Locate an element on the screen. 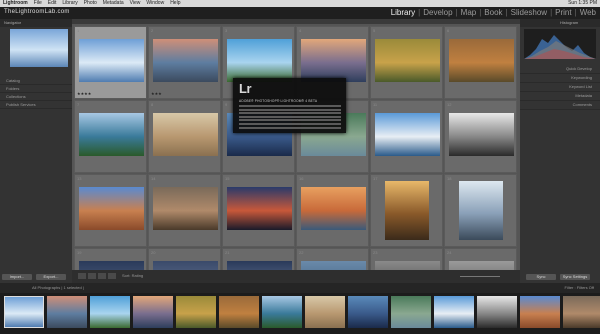  left-panel-section: Folders is located at coordinates (36, 89).